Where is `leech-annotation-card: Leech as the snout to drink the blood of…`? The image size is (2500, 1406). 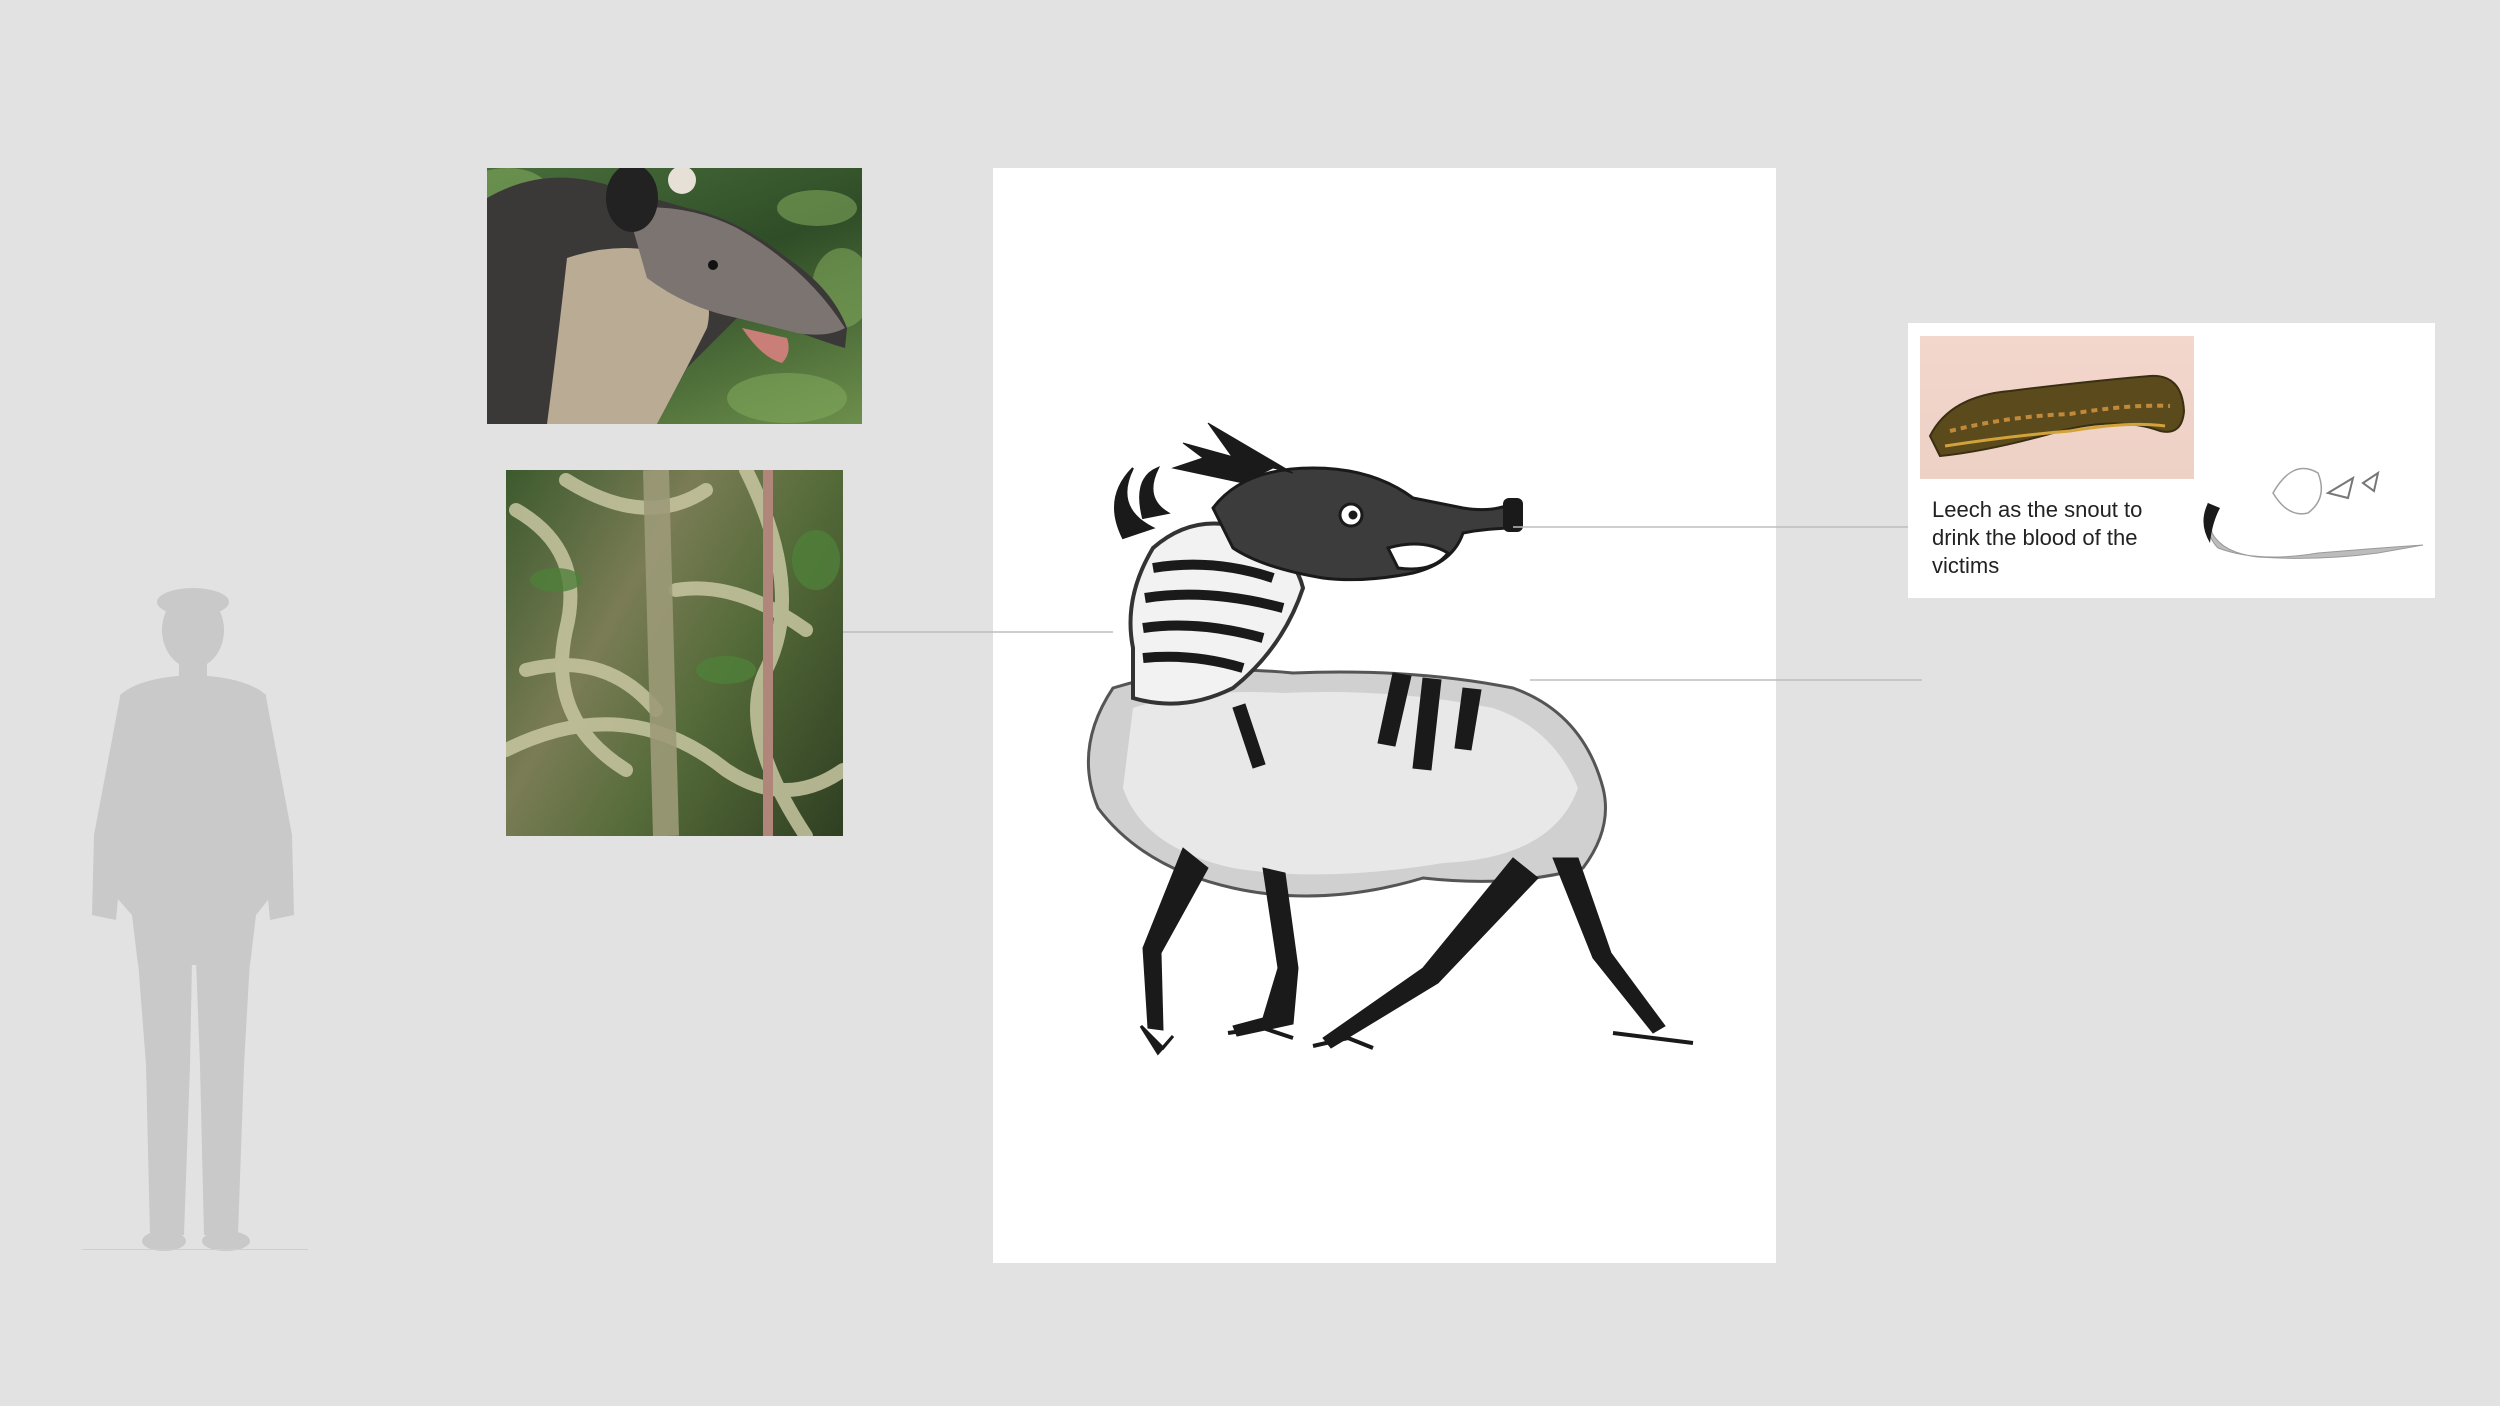 leech-annotation-card: Leech as the snout to drink the blood of… is located at coordinates (2171, 460).